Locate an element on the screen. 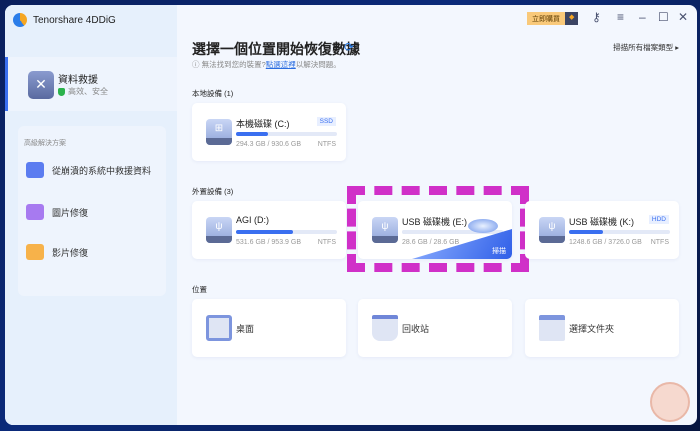  external-devices-label: 外置設備 (3) is located at coordinates (213, 191).